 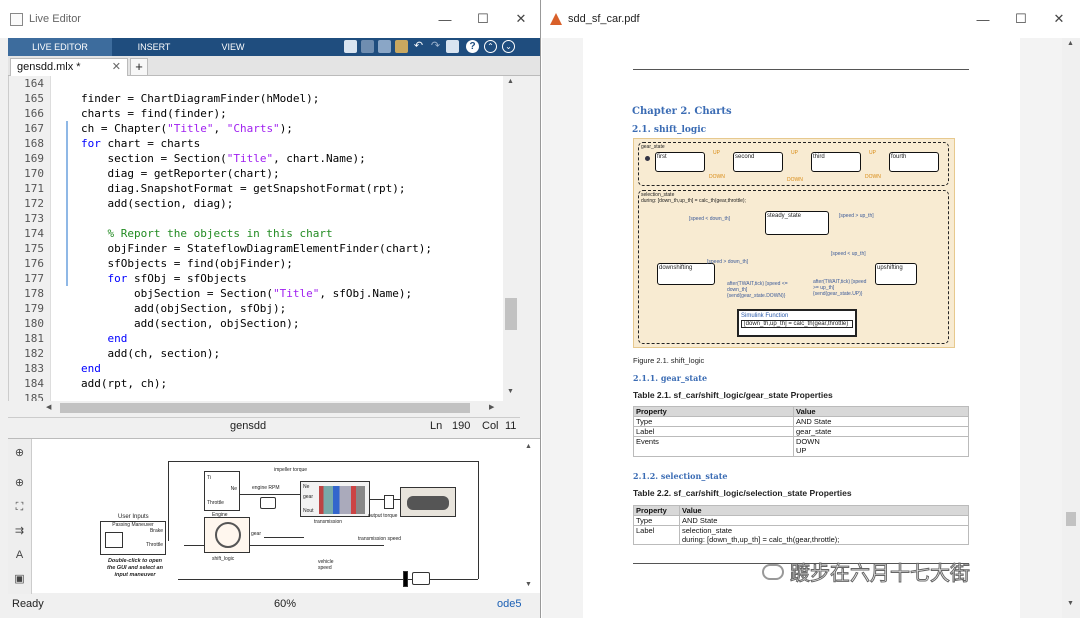 I want to click on minimize-button: —, so click(x=445, y=19).